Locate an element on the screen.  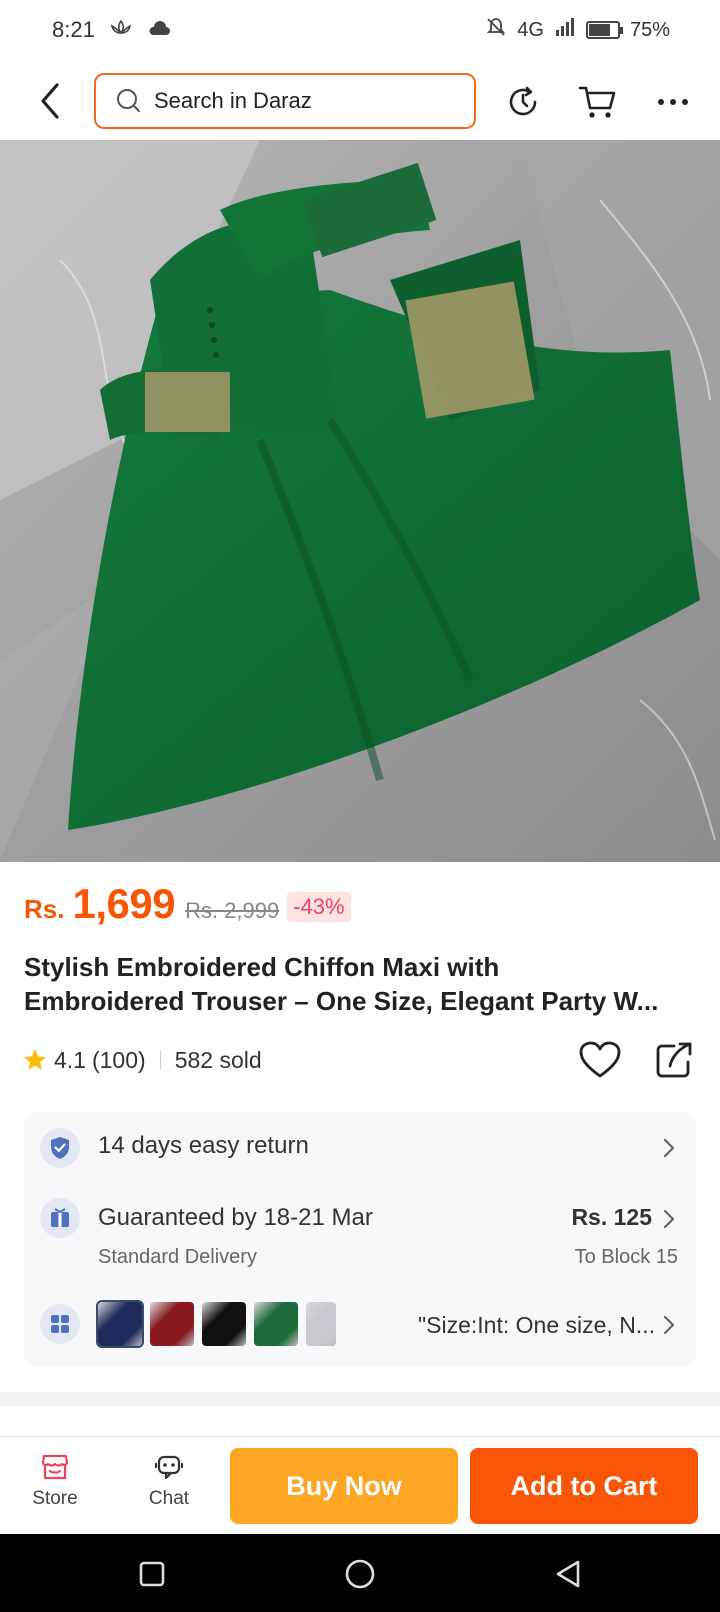
history-button is located at coordinates (523, 102).